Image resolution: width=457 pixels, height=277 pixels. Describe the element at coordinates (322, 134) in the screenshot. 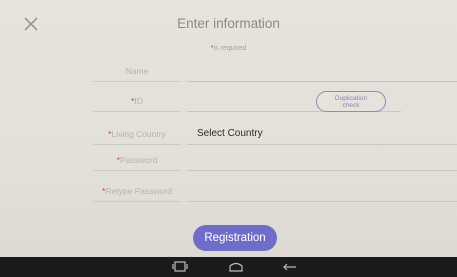

I see `country-select: Select Country` at that location.